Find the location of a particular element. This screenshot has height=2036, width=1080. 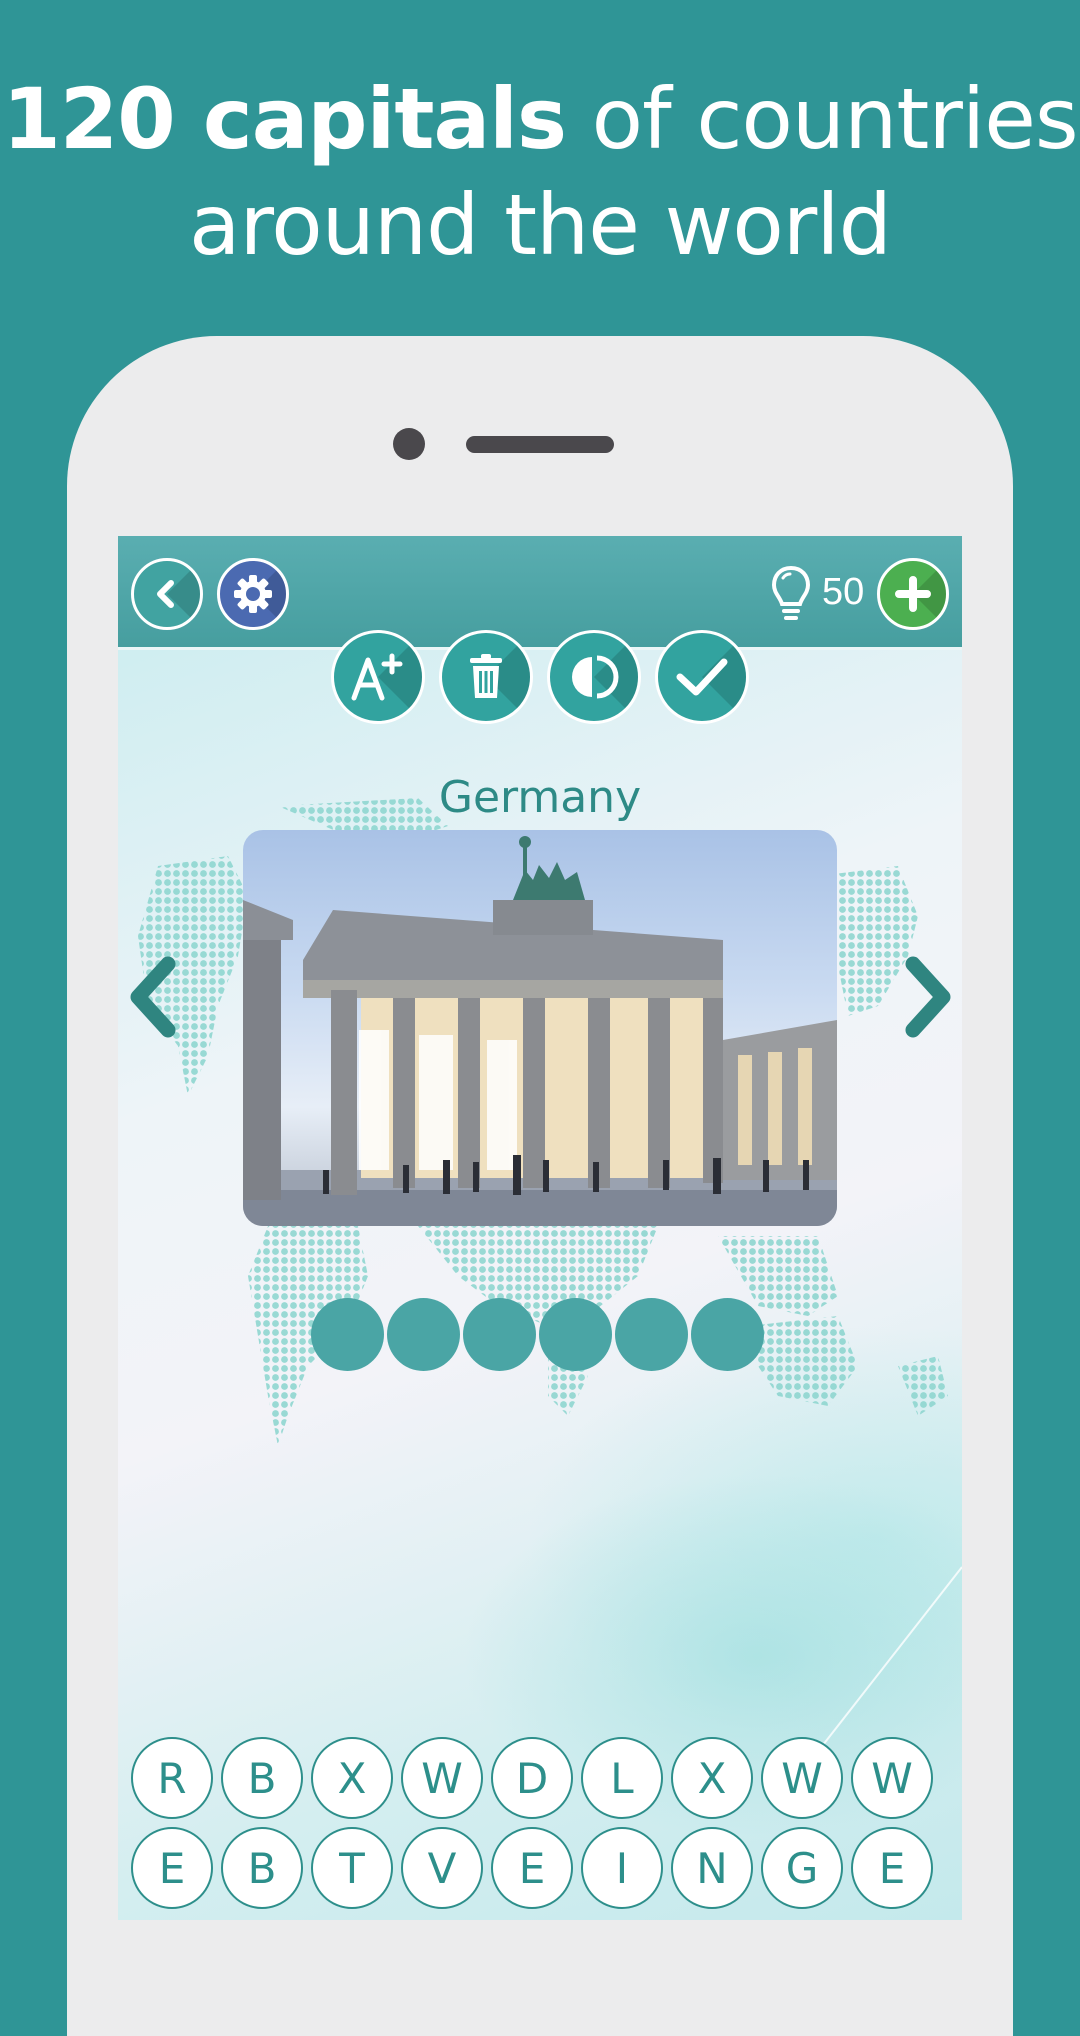

gear-icon is located at coordinates (253, 594).